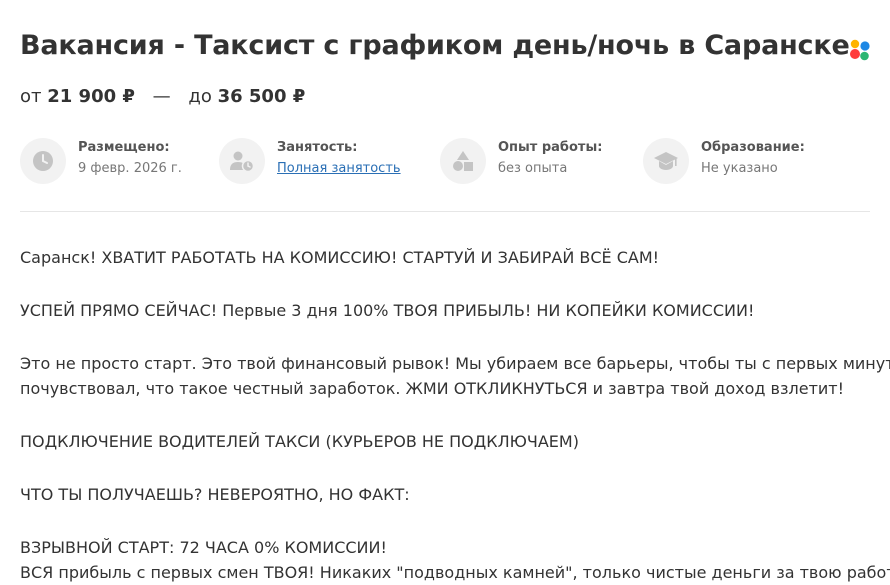  What do you see at coordinates (261, 96) in the screenshot?
I see `salary-to-amount: 36 500 ₽` at bounding box center [261, 96].